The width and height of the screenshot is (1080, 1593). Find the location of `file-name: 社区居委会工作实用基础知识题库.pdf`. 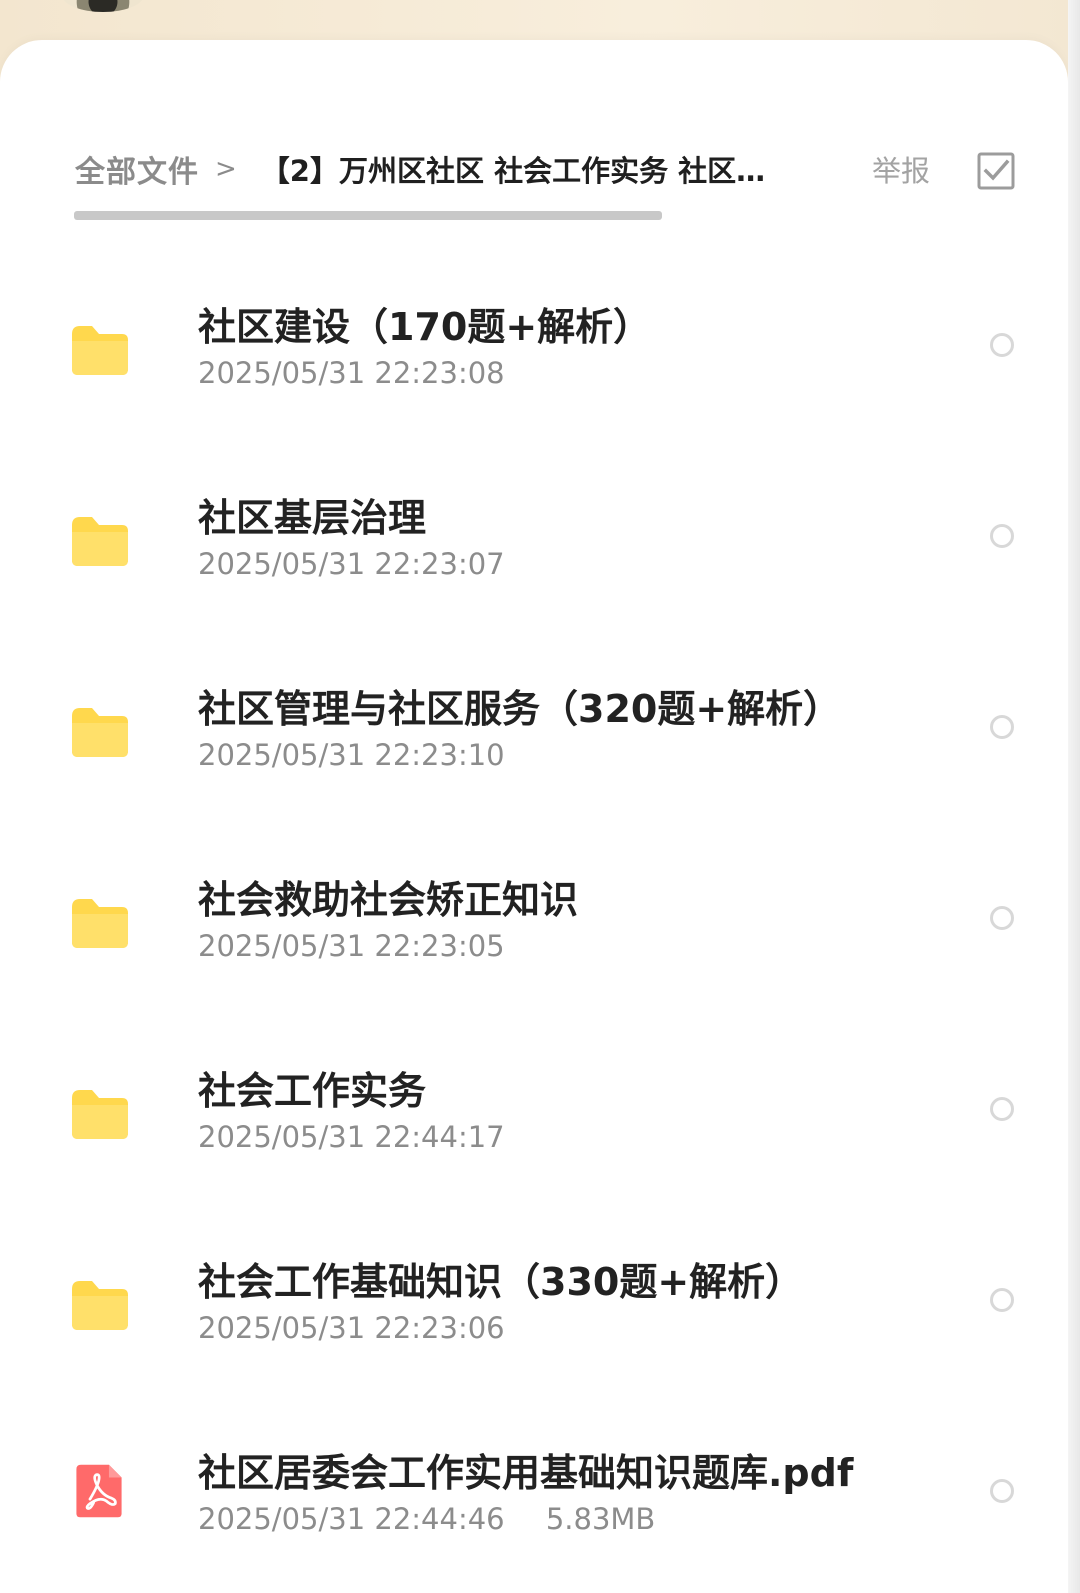

file-name: 社区居委会工作实用基础知识题库.pdf is located at coordinates (525, 1469).